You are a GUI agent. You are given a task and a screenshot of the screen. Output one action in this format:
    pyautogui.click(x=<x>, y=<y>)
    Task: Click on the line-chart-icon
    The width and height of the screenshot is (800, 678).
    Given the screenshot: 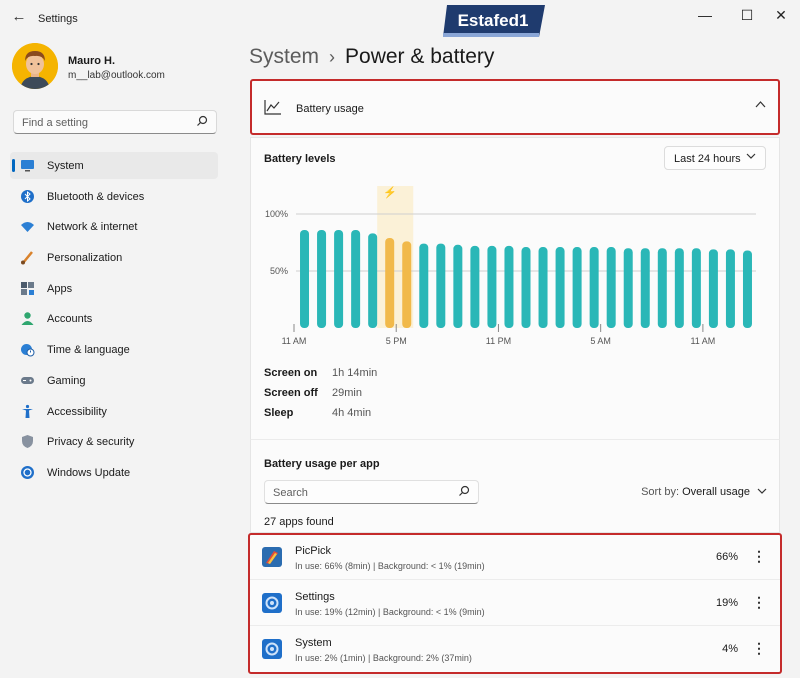 What is the action you would take?
    pyautogui.click(x=272, y=107)
    